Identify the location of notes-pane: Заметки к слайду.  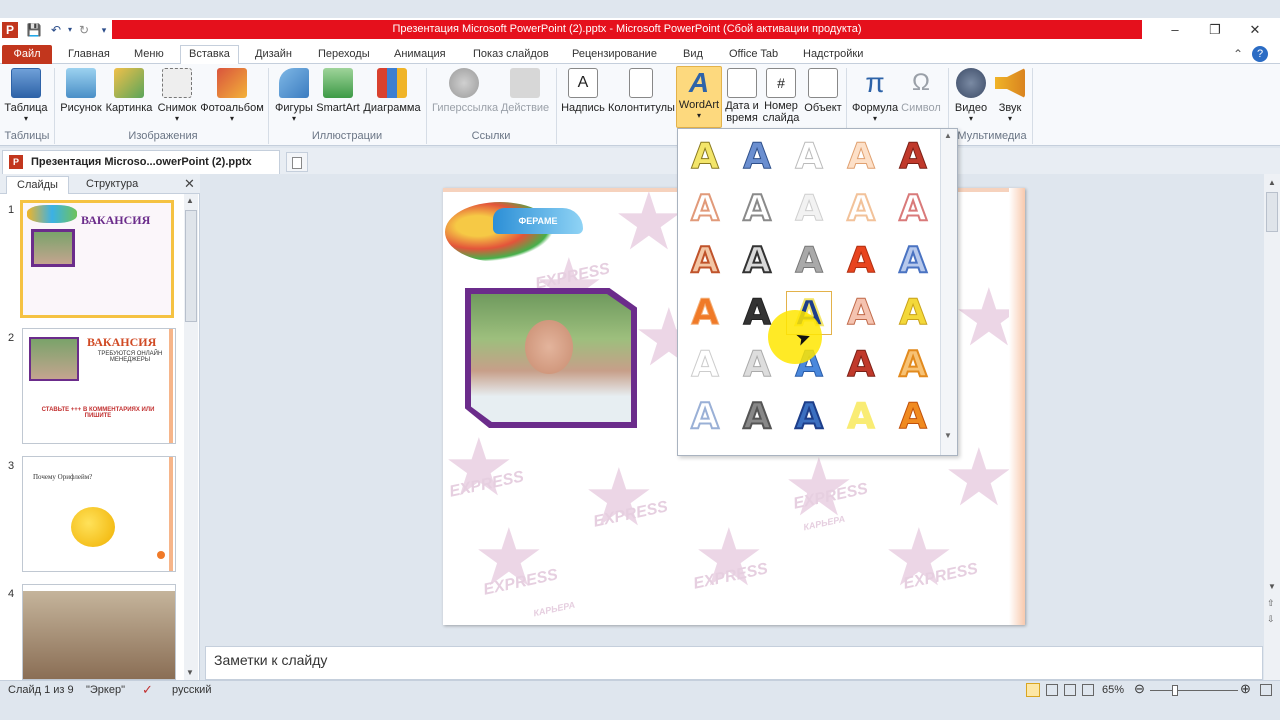
(734, 663).